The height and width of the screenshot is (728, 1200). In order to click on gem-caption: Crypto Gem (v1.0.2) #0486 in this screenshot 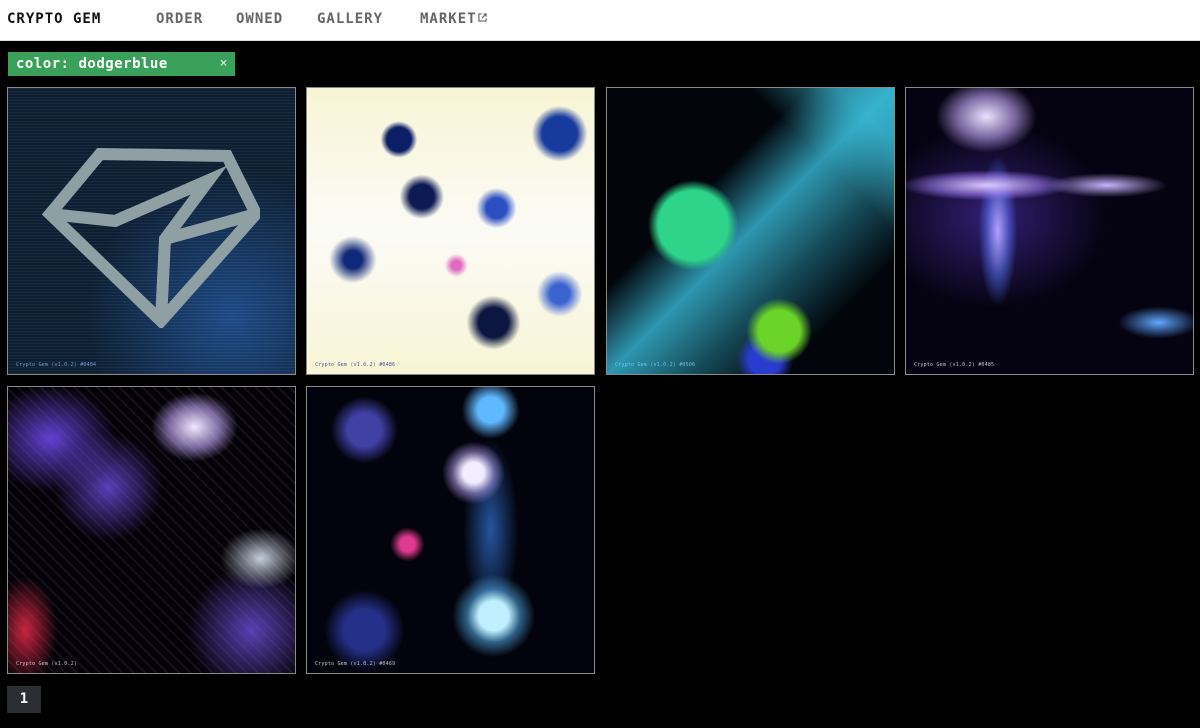, I will do `click(355, 365)`.